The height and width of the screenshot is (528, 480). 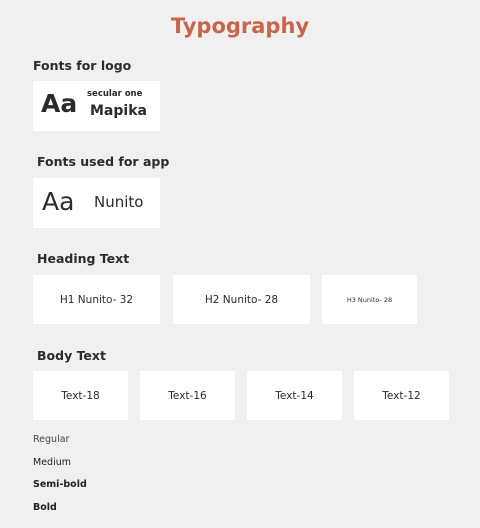 I want to click on body-card-label: Text-18, so click(x=80, y=395).